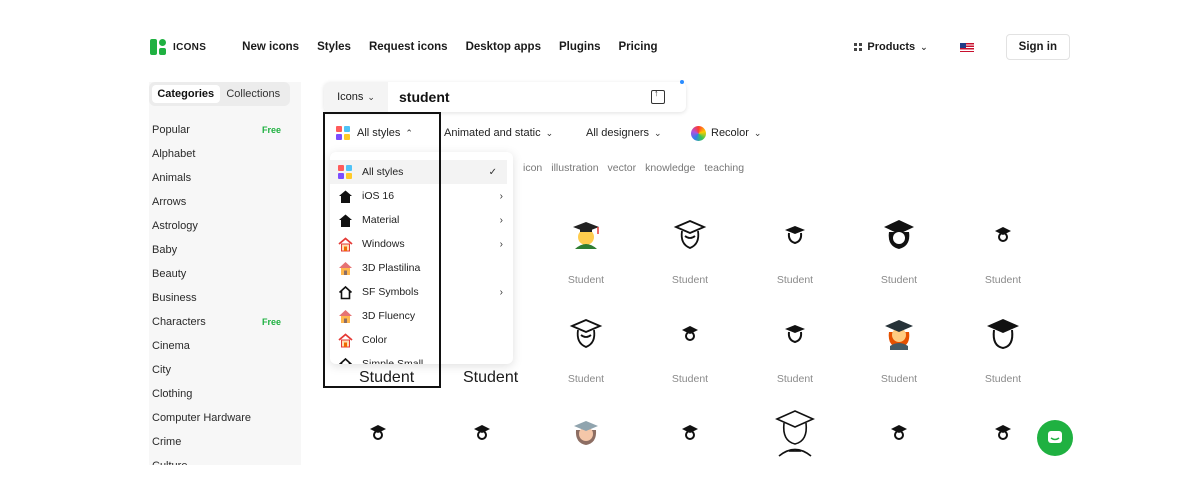 The height and width of the screenshot is (500, 1200). Describe the element at coordinates (374, 133) in the screenshot. I see `styles-filter: All styles ⌃` at that location.